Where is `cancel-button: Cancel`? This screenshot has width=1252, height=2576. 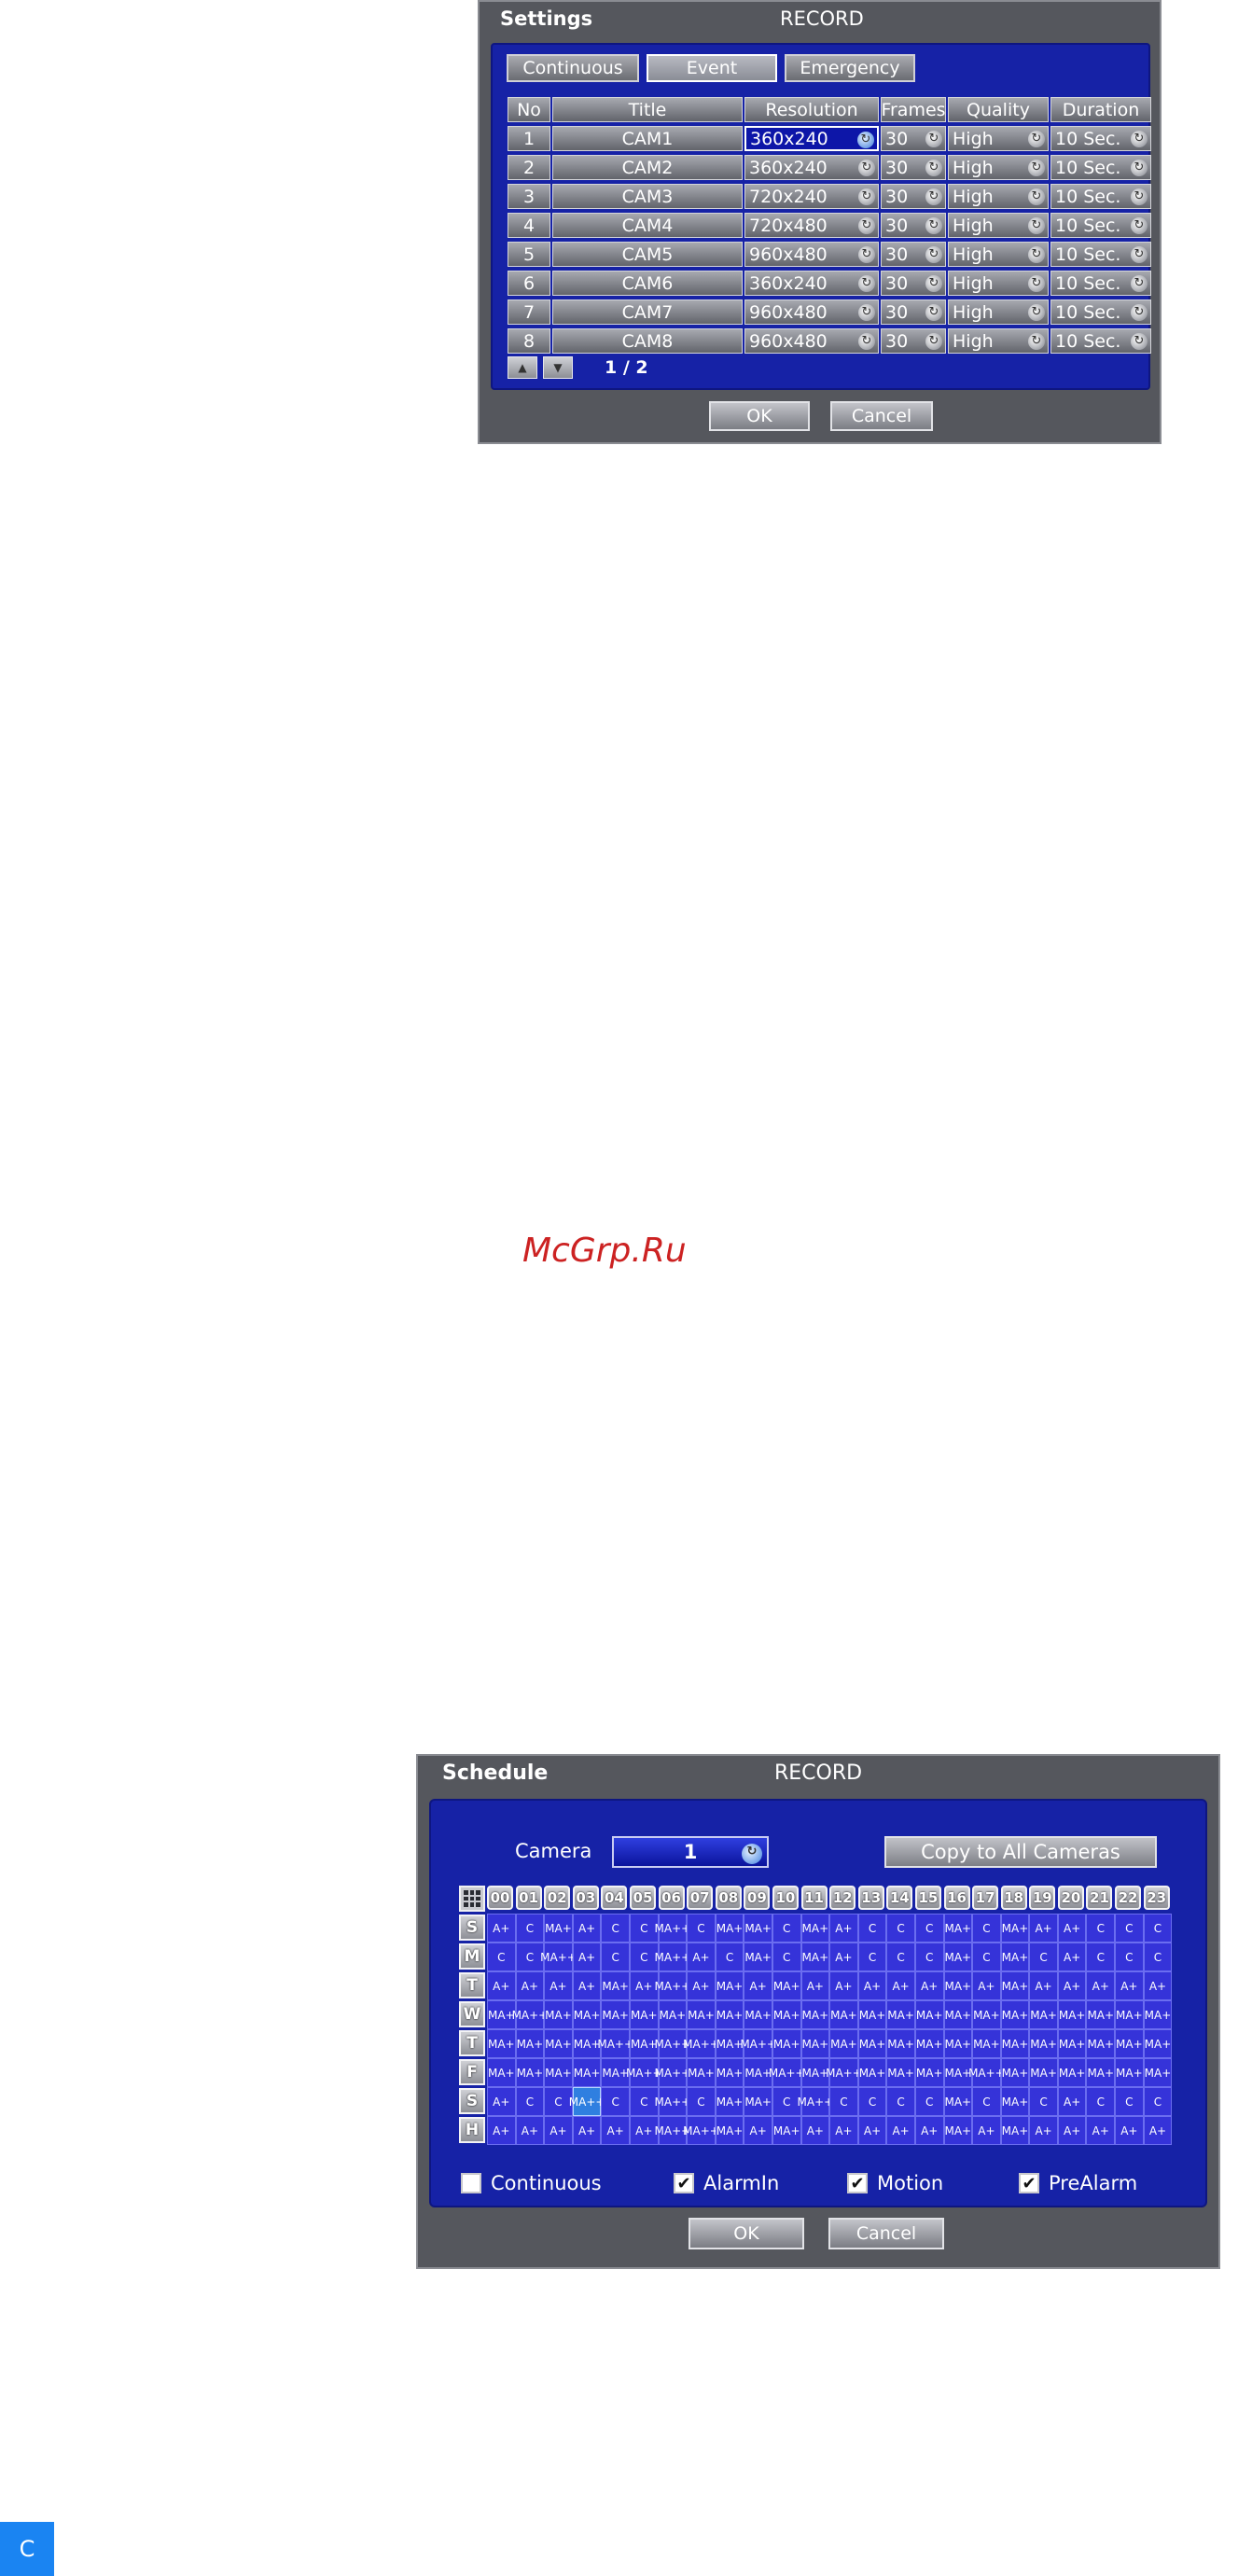
cancel-button: Cancel is located at coordinates (881, 416).